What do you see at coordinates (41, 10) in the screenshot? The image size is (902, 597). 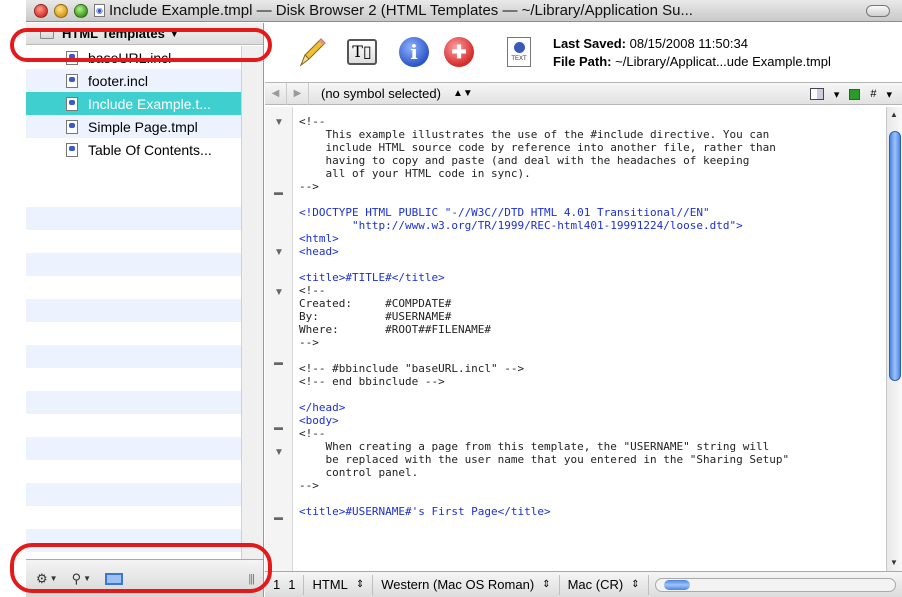 I see `close-window-button` at bounding box center [41, 10].